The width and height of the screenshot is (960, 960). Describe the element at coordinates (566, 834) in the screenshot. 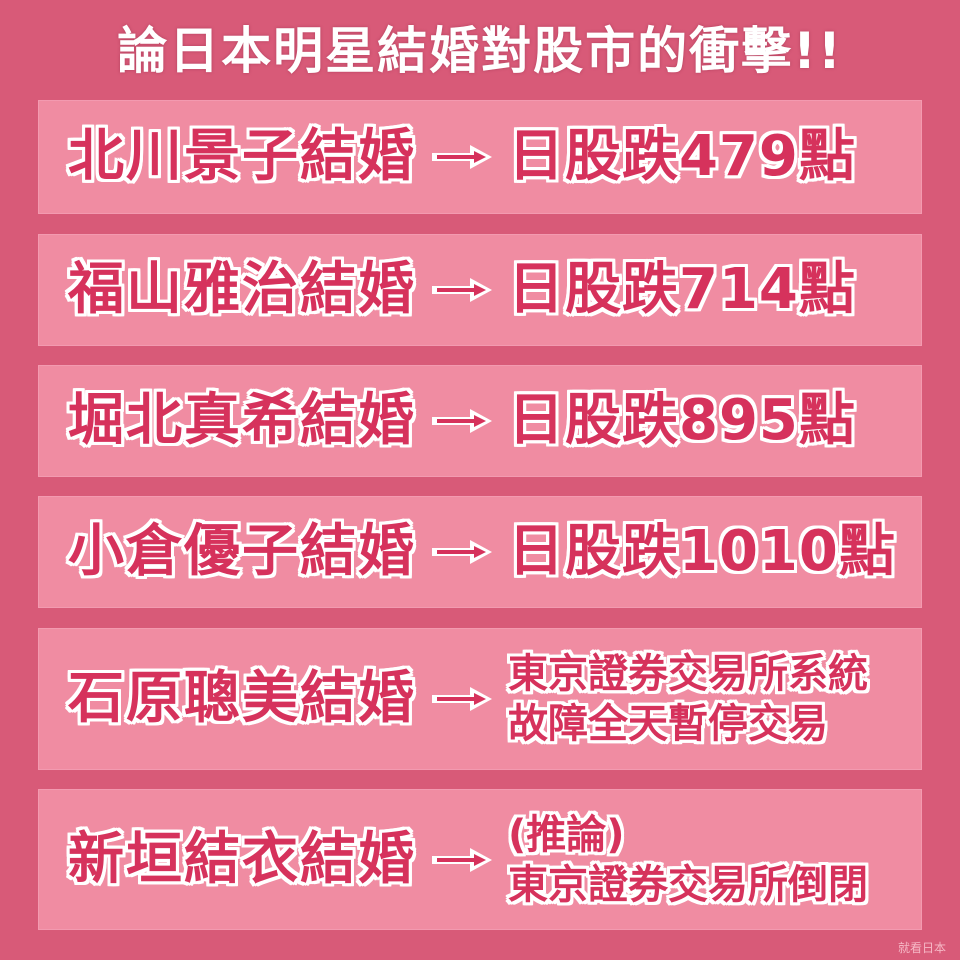

I see `effect-line: (推論)` at that location.